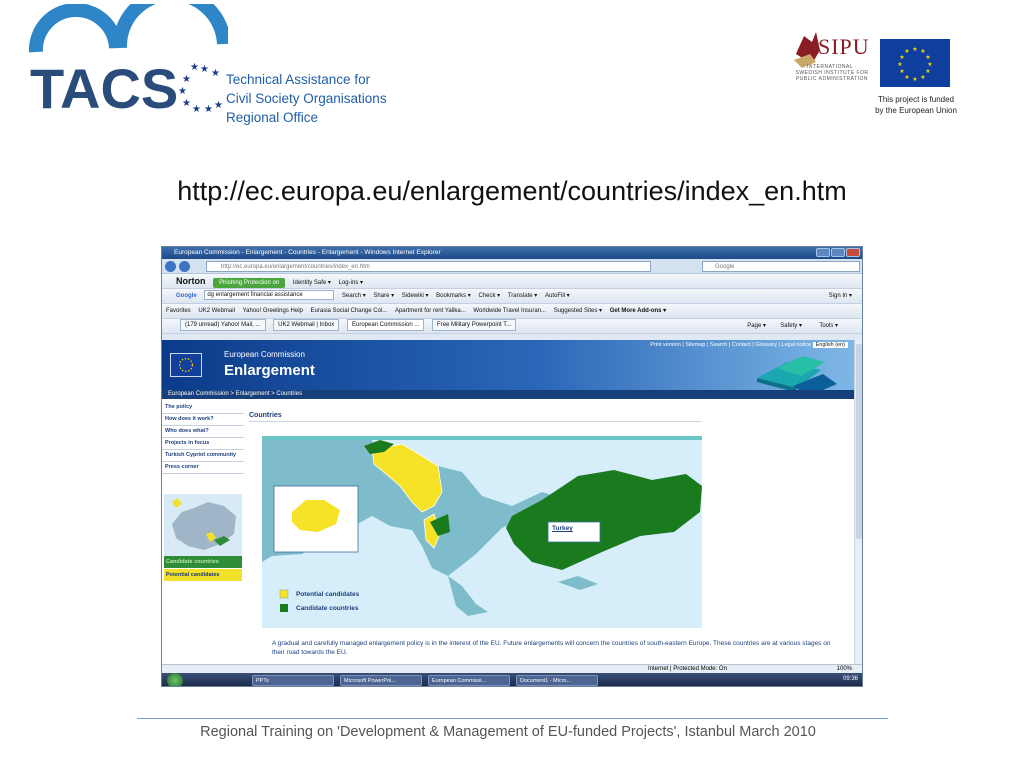  I want to click on share-button: Share ▾, so click(383, 296).